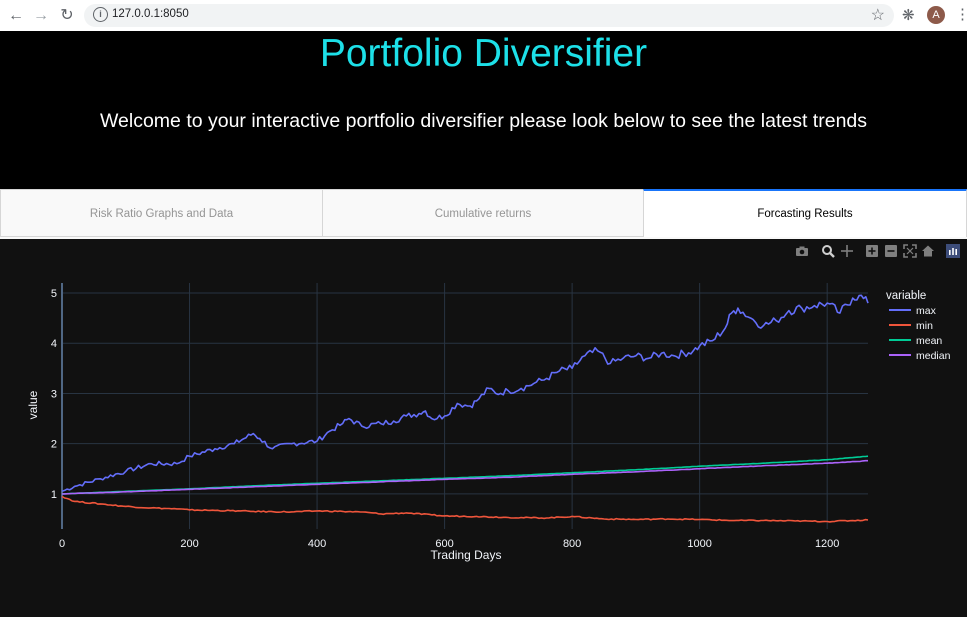 The height and width of the screenshot is (617, 967). What do you see at coordinates (489, 15) in the screenshot?
I see `address-bar: i 127.0.0.1:8050 ☆` at bounding box center [489, 15].